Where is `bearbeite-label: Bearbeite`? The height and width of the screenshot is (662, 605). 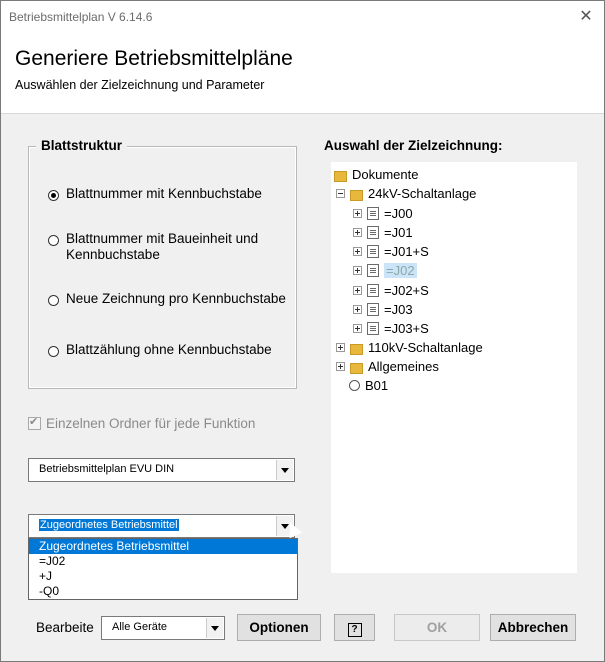 bearbeite-label: Bearbeite is located at coordinates (65, 627).